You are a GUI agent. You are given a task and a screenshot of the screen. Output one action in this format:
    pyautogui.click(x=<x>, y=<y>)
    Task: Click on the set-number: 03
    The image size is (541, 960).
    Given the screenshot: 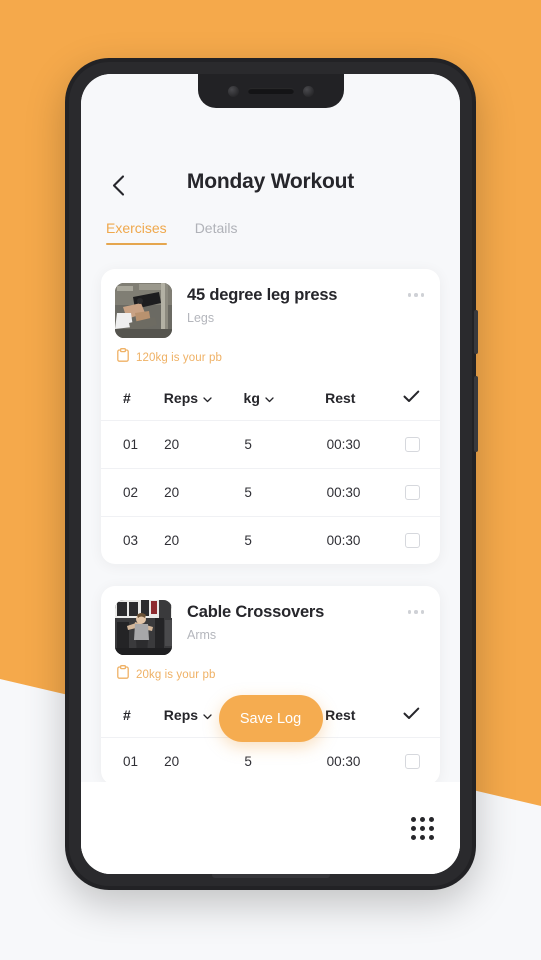 What is the action you would take?
    pyautogui.click(x=131, y=540)
    